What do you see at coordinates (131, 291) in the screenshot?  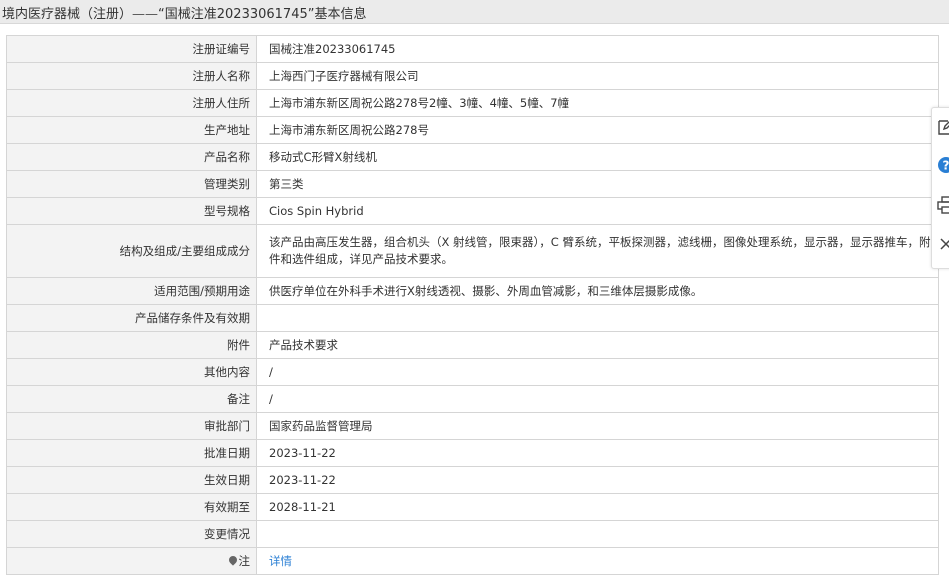 I see `row-label: 适用范围/预期用途` at bounding box center [131, 291].